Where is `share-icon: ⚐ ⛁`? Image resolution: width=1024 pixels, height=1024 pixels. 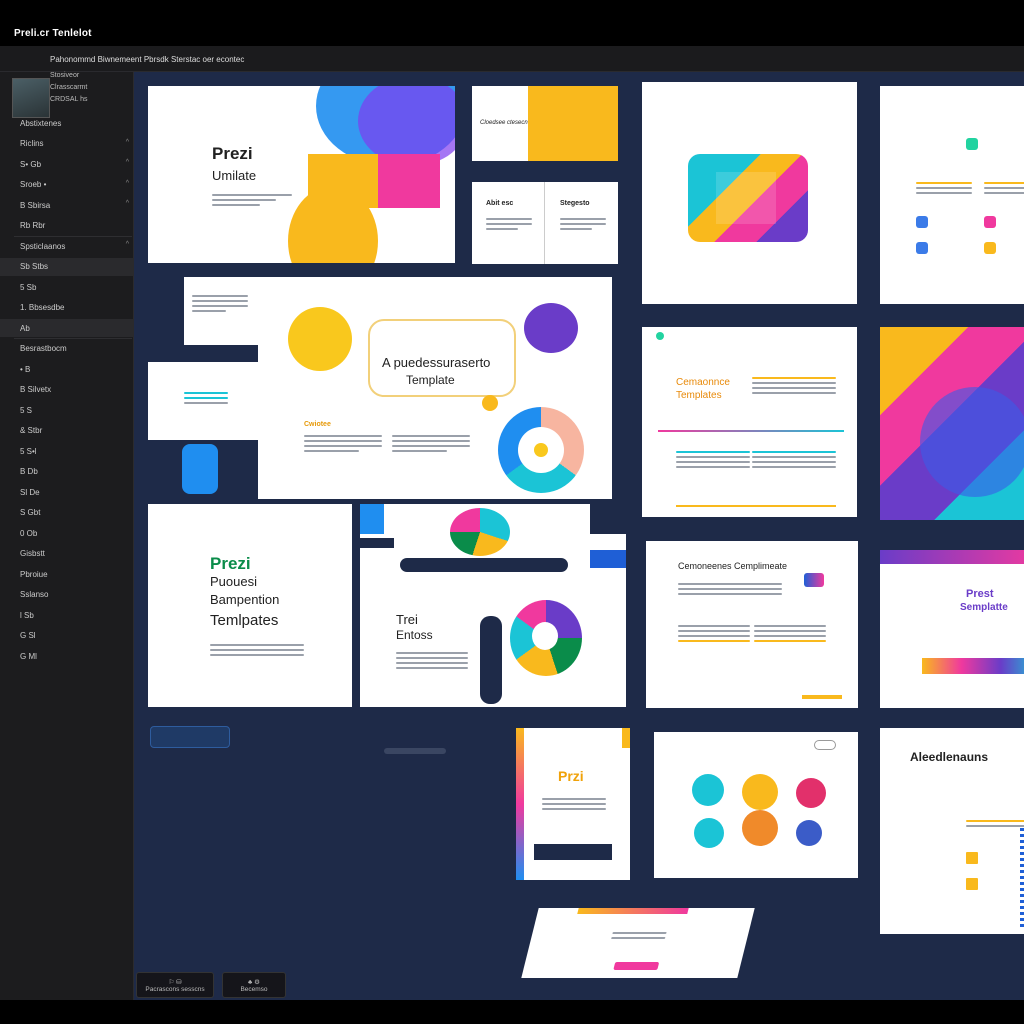
share-icon: ⚐ ⛁ is located at coordinates (175, 982).